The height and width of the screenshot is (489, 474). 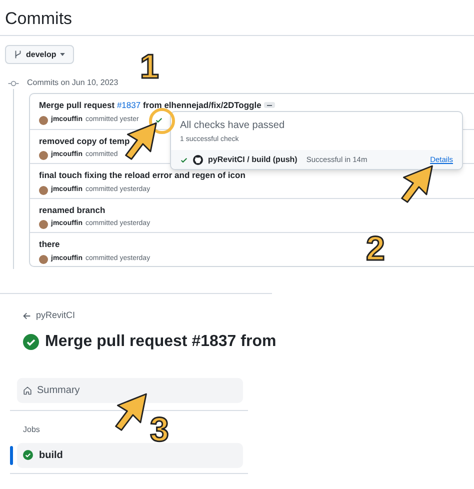 I want to click on commit-title: Merge pull request #1837 from elhennejad/fix/2DToggle, so click(x=150, y=105).